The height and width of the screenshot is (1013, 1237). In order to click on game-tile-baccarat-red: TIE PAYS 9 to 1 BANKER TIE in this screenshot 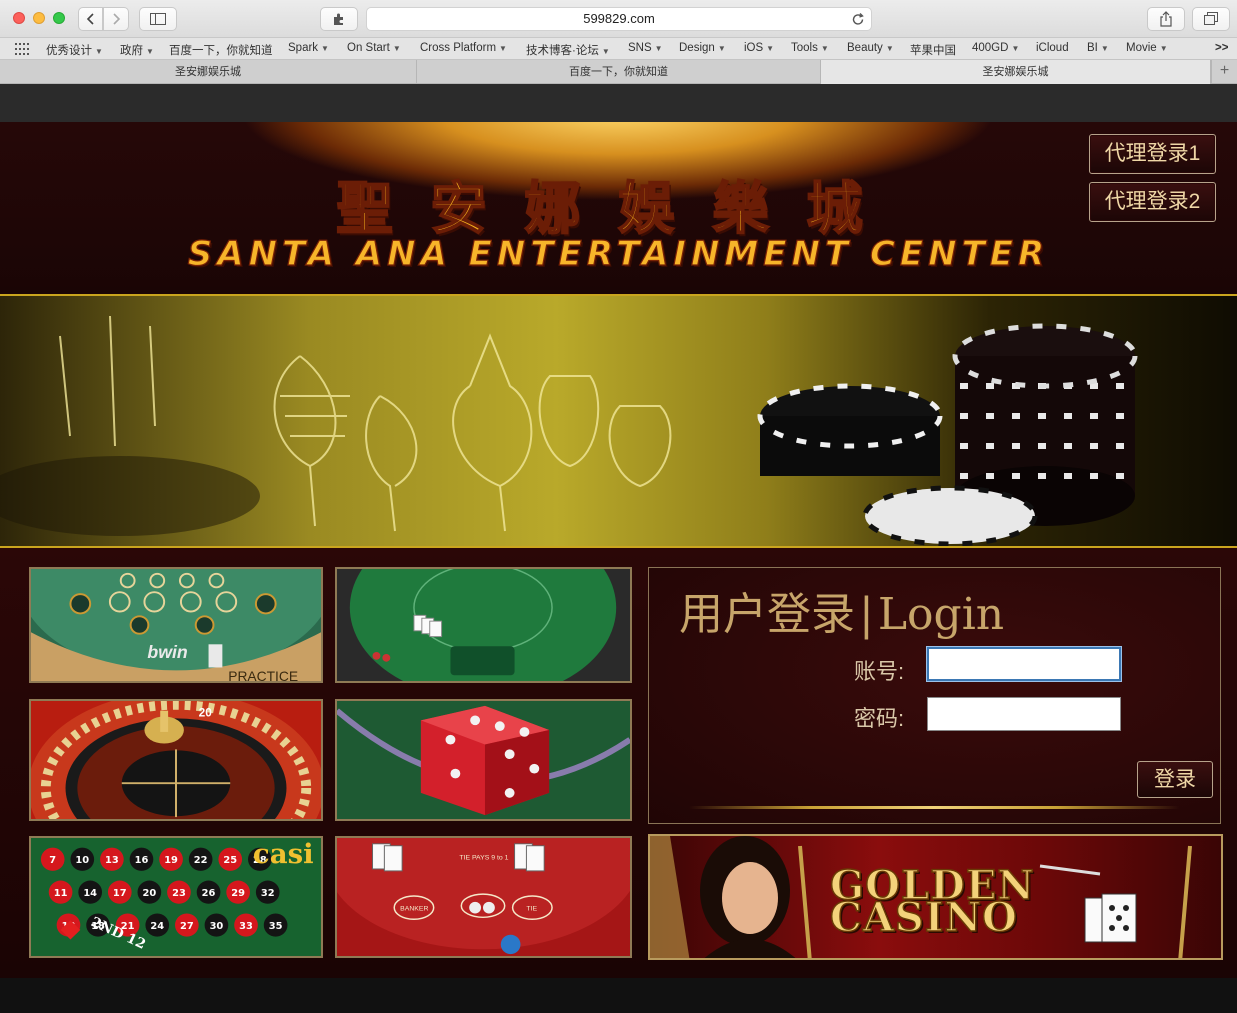, I will do `click(483, 897)`.